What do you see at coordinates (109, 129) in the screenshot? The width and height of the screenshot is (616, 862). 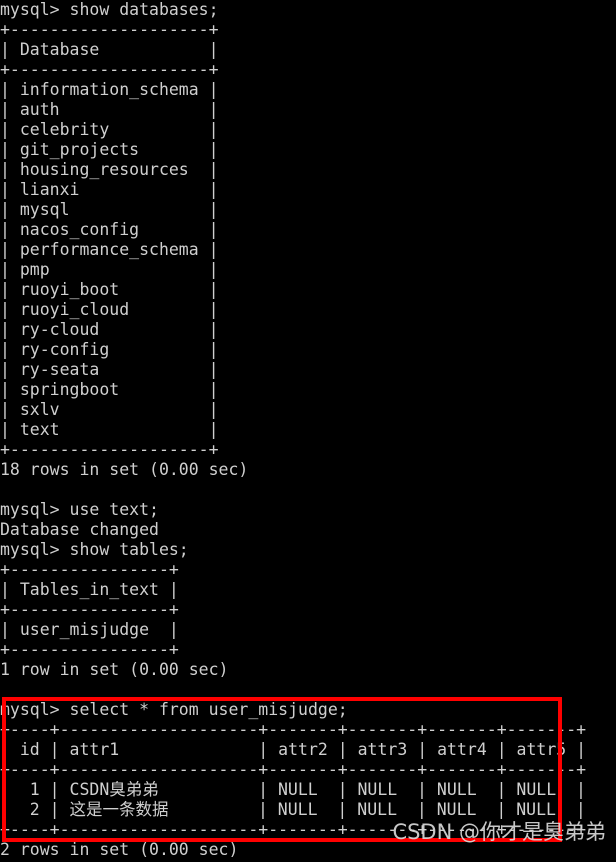 I see `terminal-line: | celebrity |` at bounding box center [109, 129].